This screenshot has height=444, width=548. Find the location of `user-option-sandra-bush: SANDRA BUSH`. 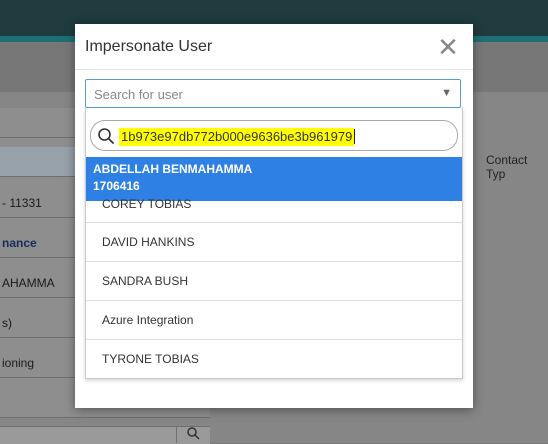

user-option-sandra-bush: SANDRA BUSH is located at coordinates (274, 281).